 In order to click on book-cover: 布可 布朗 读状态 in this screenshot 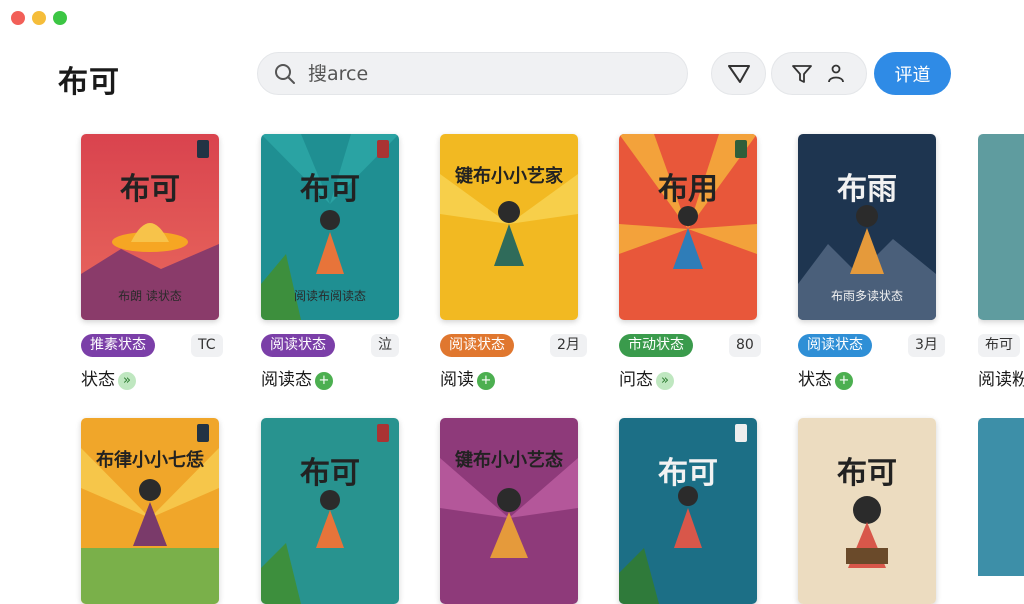, I will do `click(150, 227)`.